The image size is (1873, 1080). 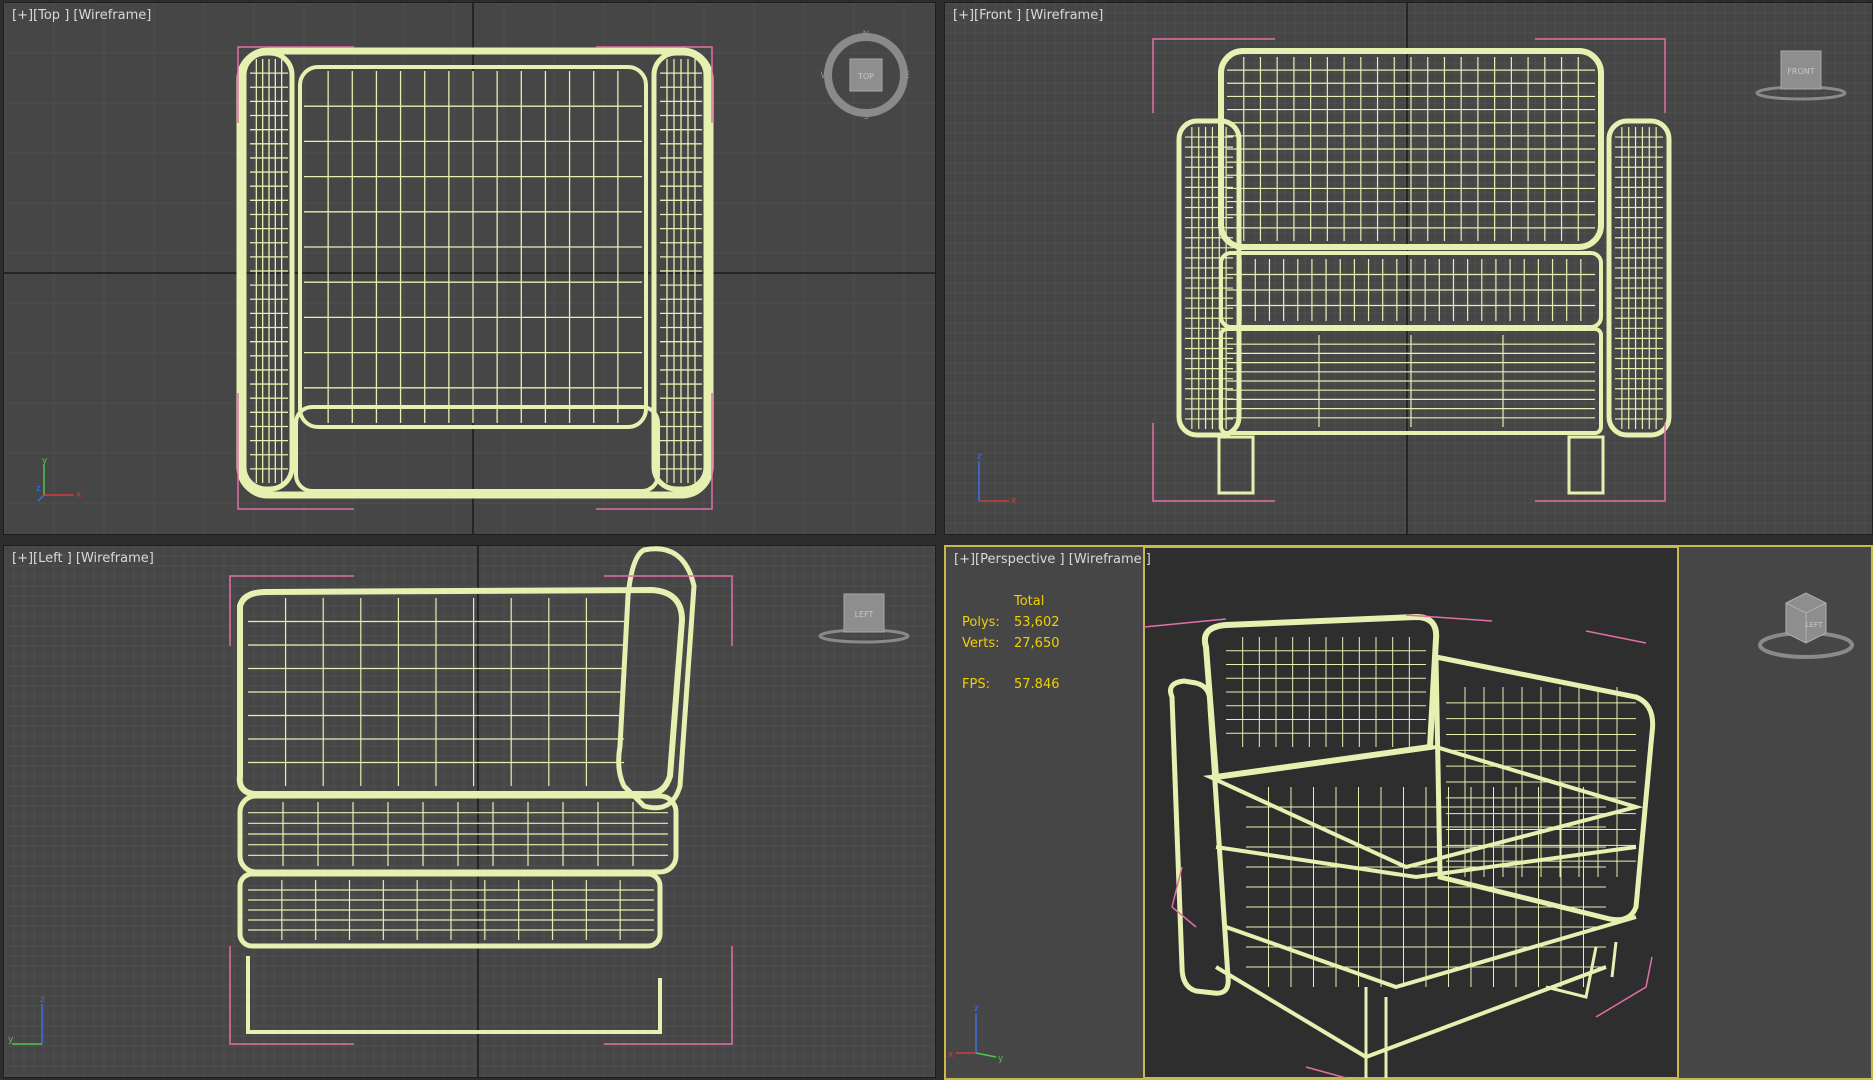 What do you see at coordinates (1037, 622) in the screenshot?
I see `stats-polys-value: 53,602` at bounding box center [1037, 622].